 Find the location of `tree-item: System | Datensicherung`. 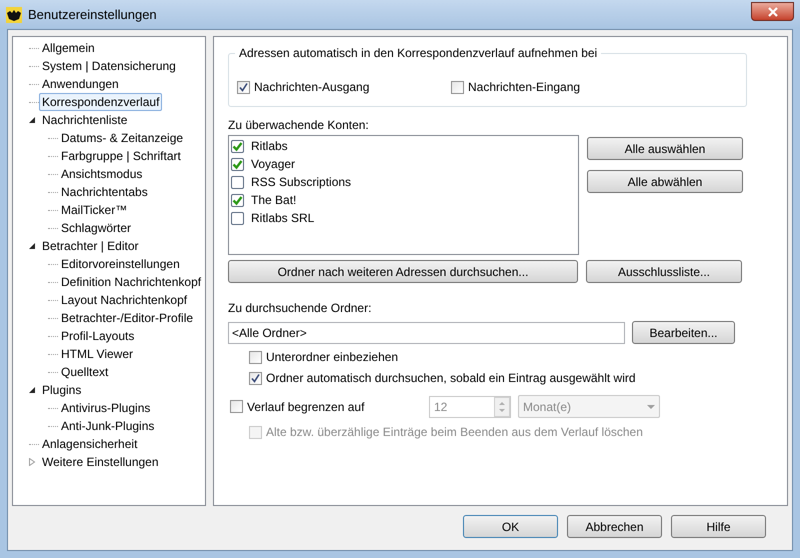

tree-item: System | Datensicherung is located at coordinates (109, 66).